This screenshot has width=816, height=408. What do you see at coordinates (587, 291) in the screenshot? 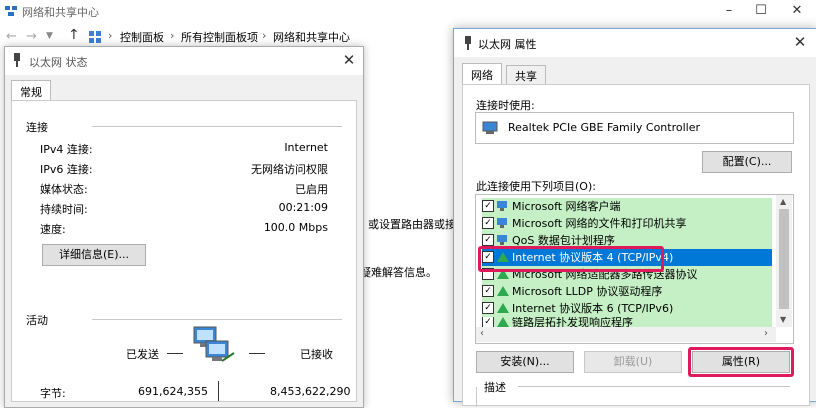
I see `list-item-label: Microsoft LLDP 协议驱动程序` at bounding box center [587, 291].